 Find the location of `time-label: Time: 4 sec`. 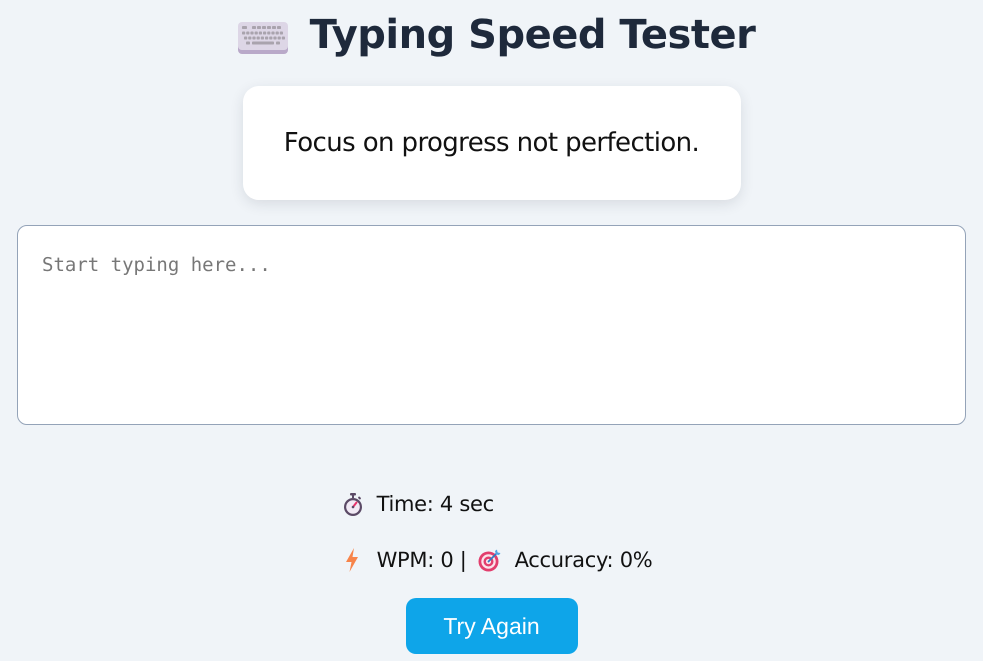

time-label: Time: 4 sec is located at coordinates (435, 504).